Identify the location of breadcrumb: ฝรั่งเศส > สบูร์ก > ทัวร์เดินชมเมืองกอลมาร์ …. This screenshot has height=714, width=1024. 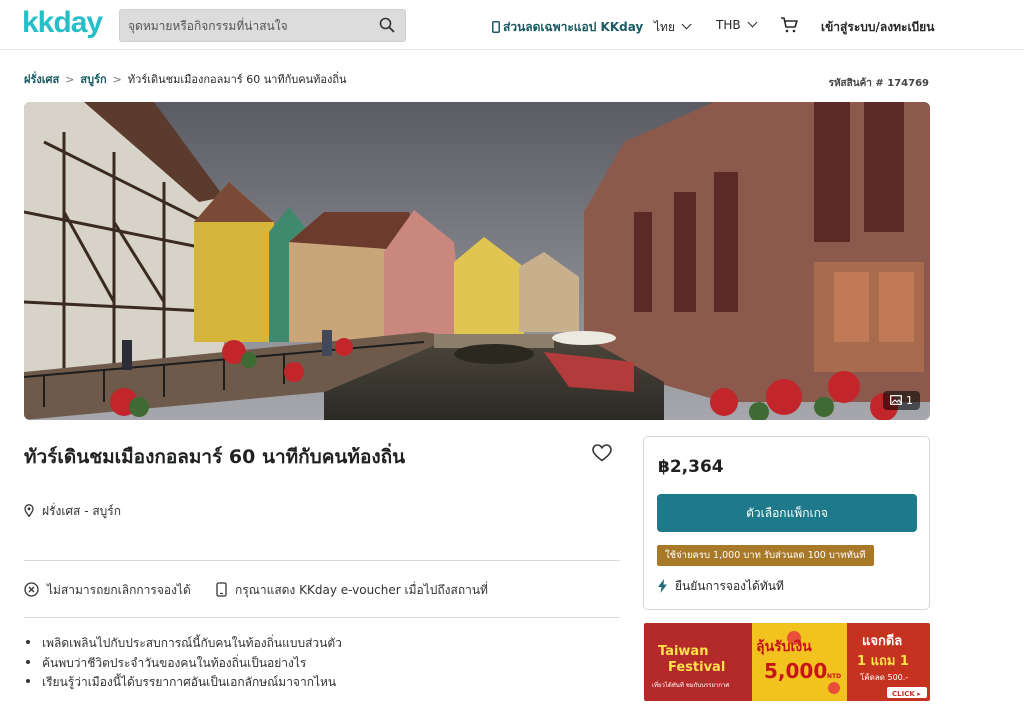
(185, 79).